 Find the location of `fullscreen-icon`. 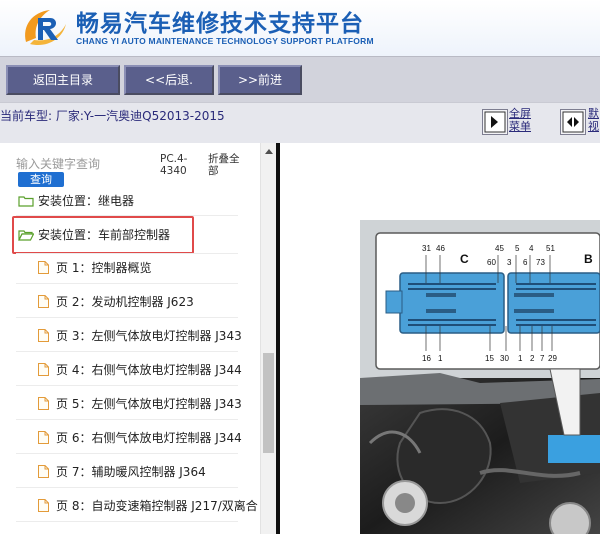

fullscreen-icon is located at coordinates (495, 122).